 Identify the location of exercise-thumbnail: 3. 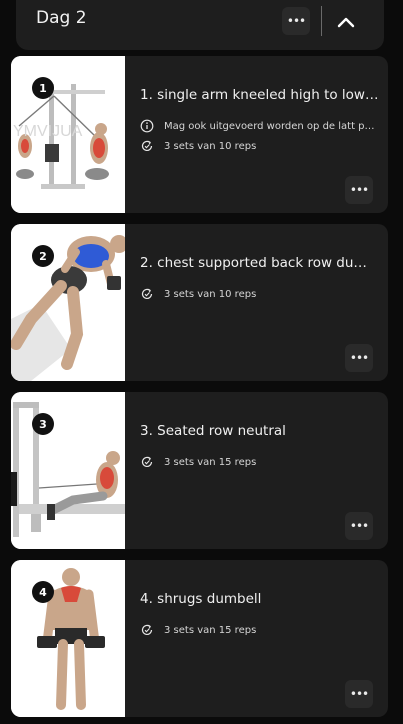
(68, 470).